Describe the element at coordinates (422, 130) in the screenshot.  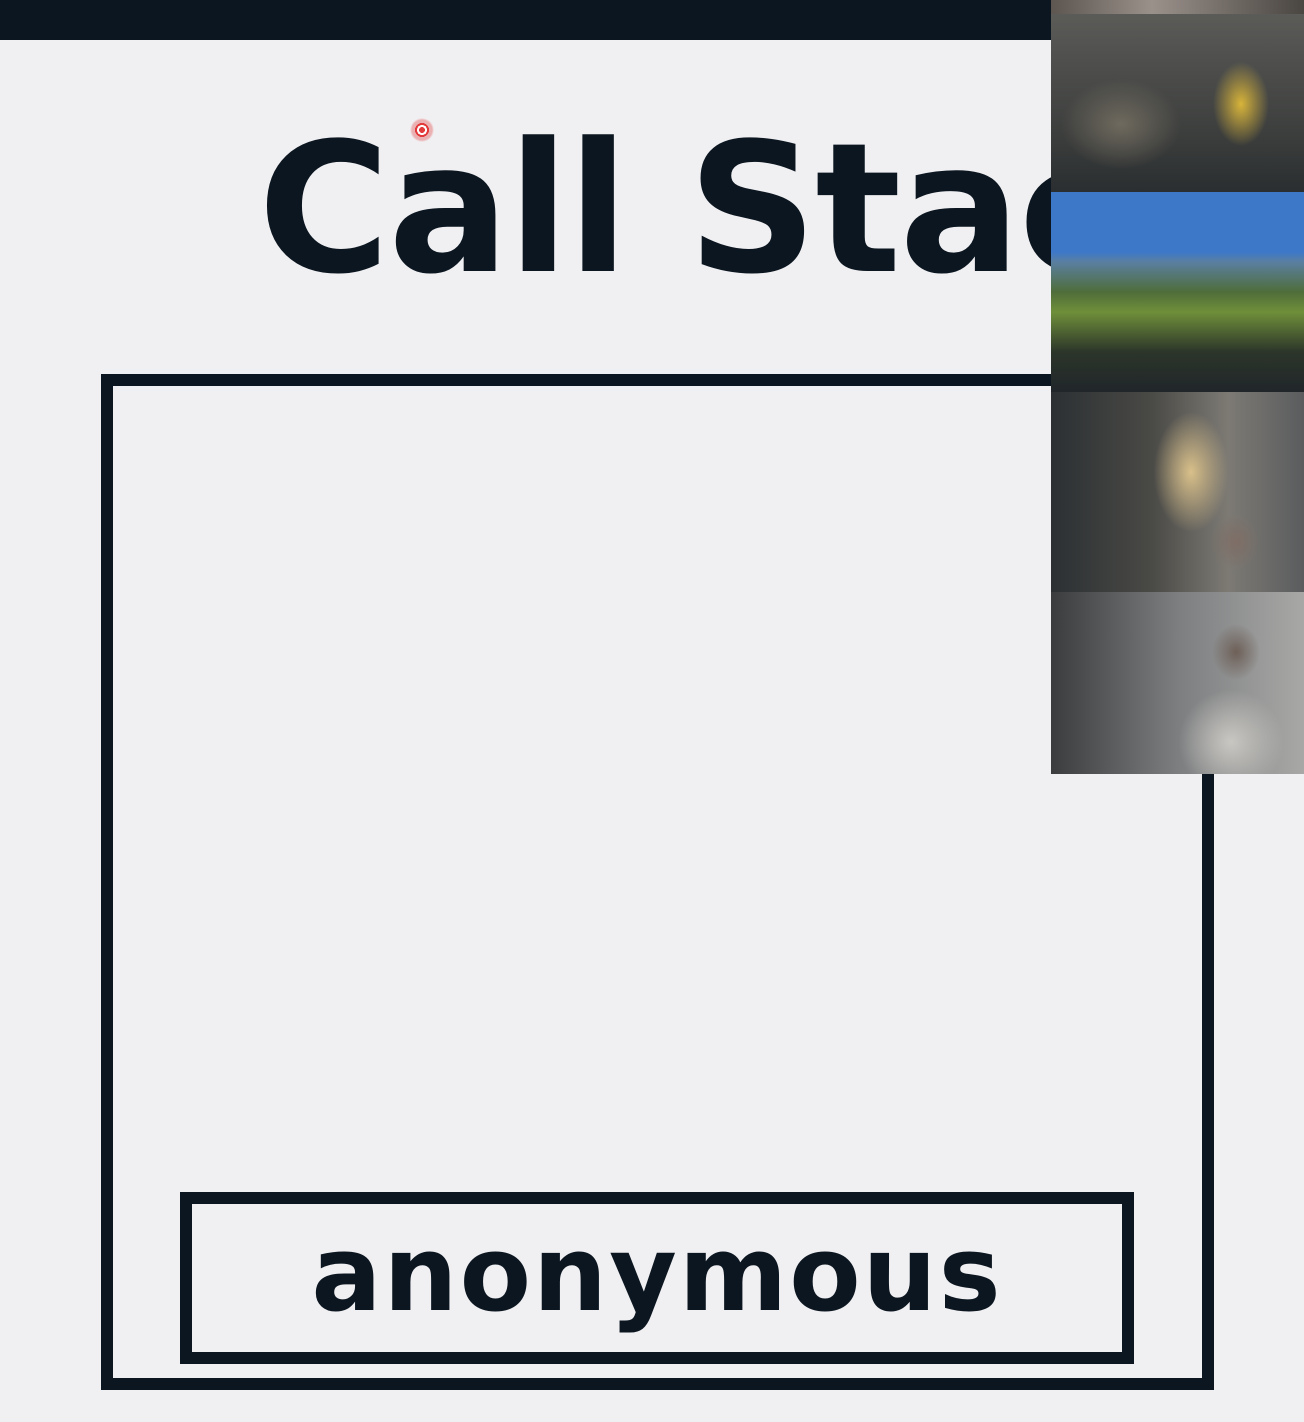
I see `laser-pointer-cursor` at that location.